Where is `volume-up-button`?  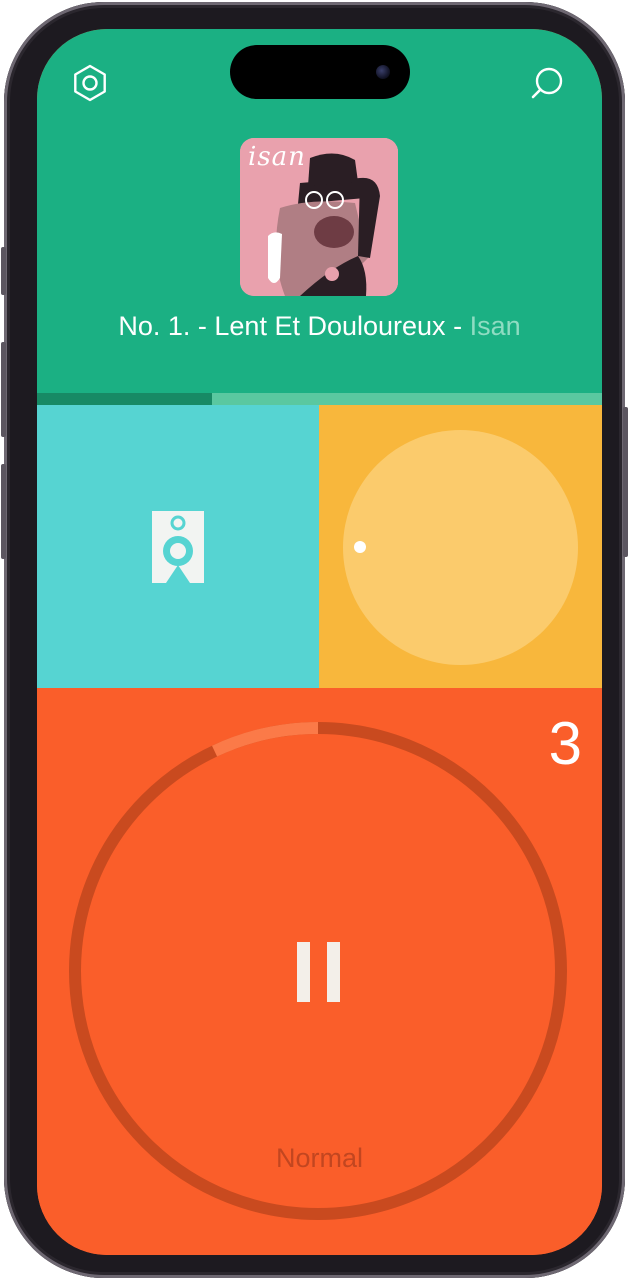 volume-up-button is located at coordinates (3, 389).